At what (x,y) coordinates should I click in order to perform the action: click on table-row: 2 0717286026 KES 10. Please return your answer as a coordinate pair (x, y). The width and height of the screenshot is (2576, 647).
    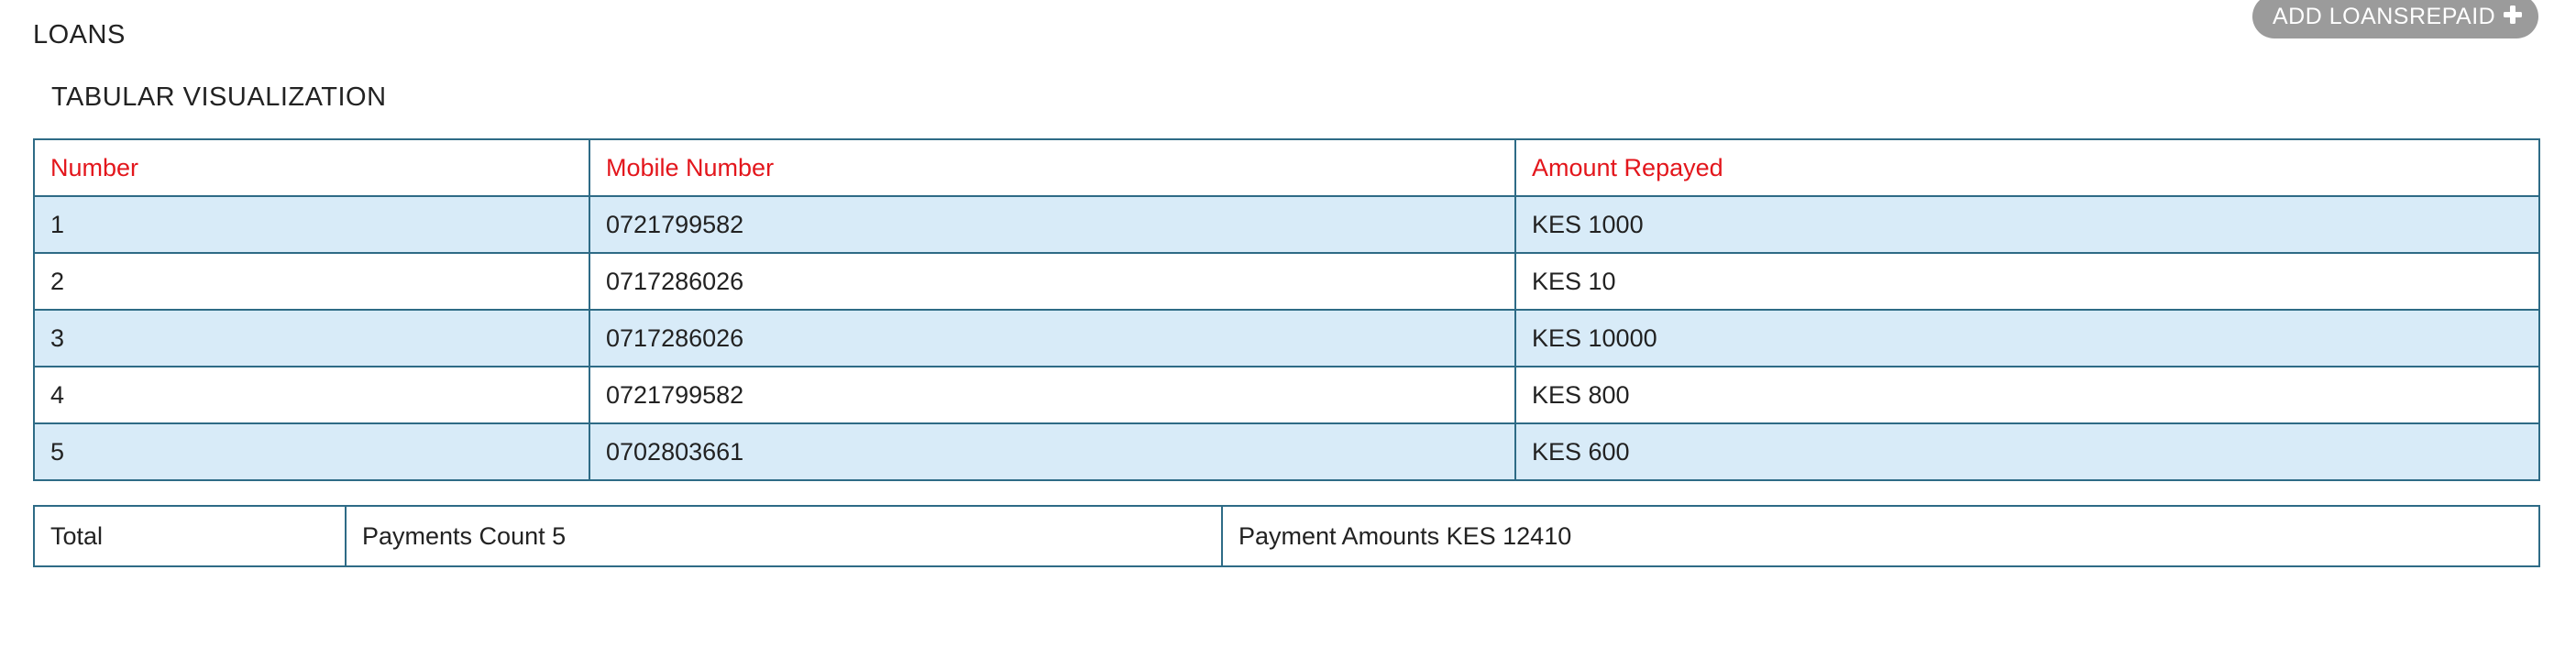
    Looking at the image, I should click on (1286, 281).